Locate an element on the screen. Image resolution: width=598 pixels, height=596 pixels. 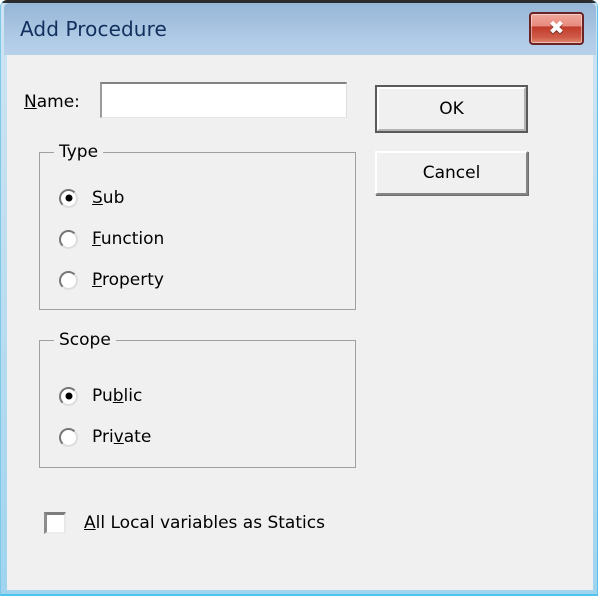
checkbox-icon is located at coordinates (55, 523).